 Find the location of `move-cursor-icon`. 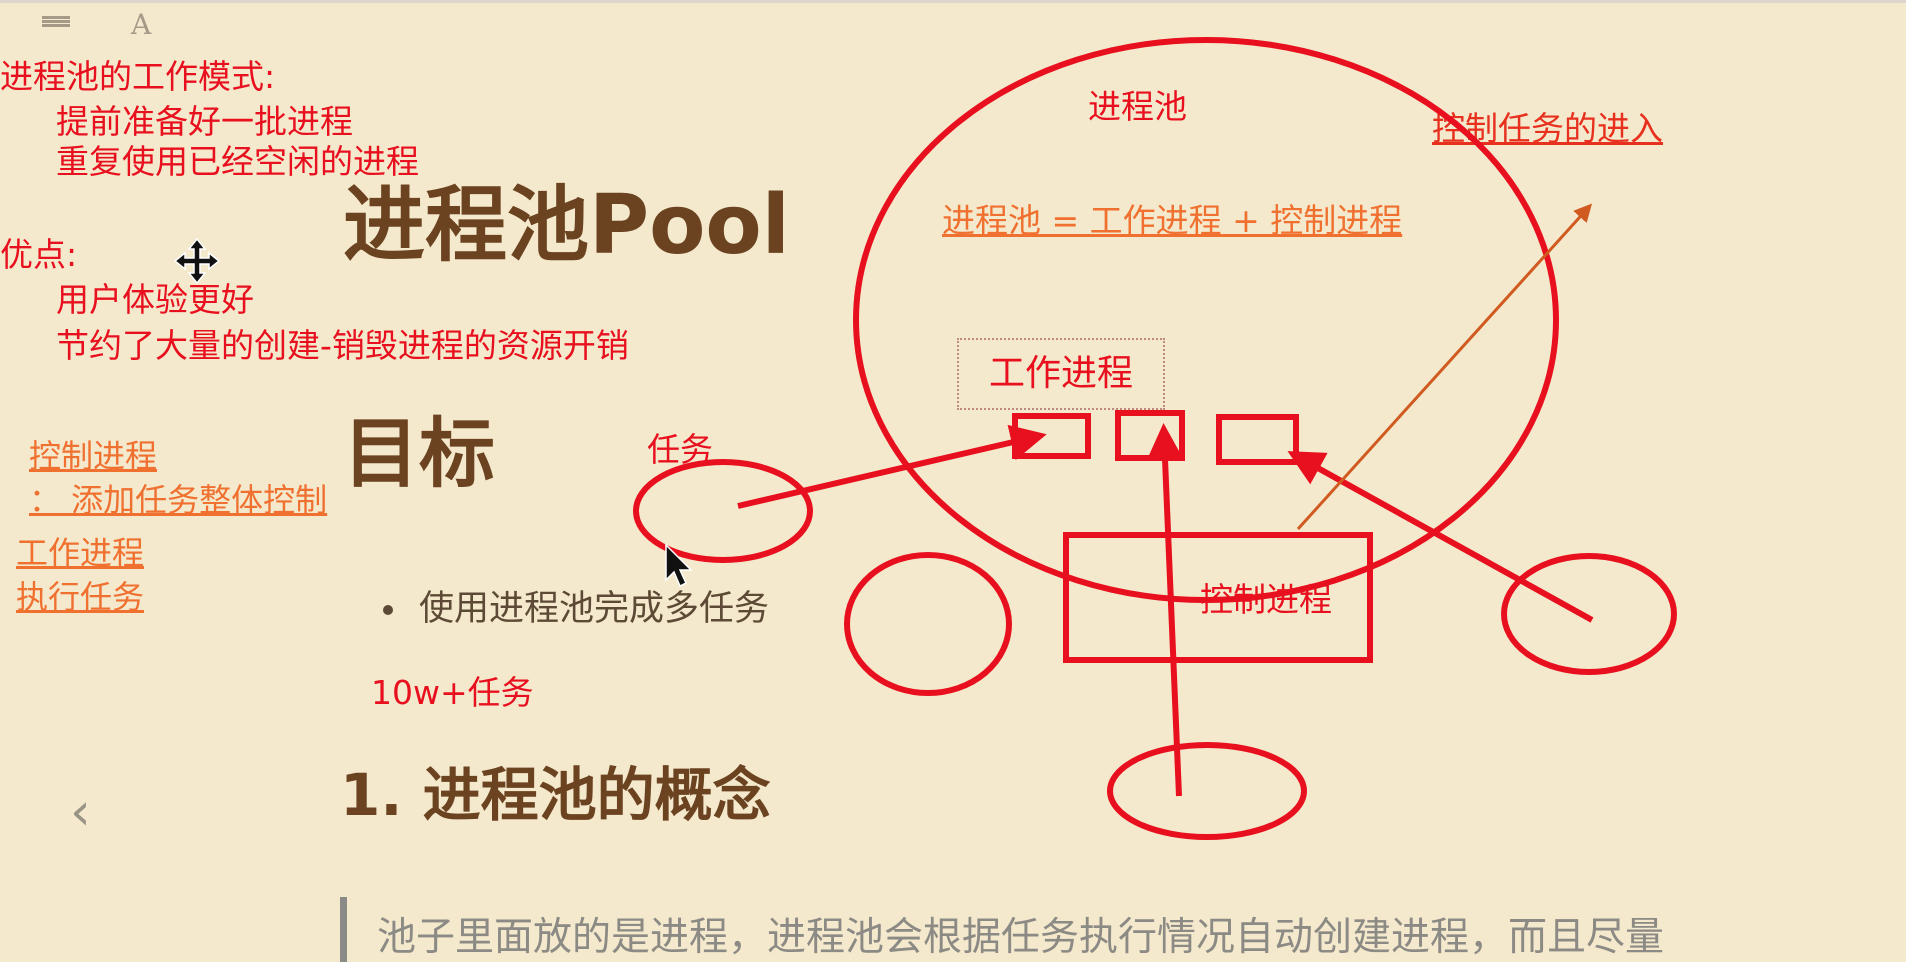

move-cursor-icon is located at coordinates (197, 261).